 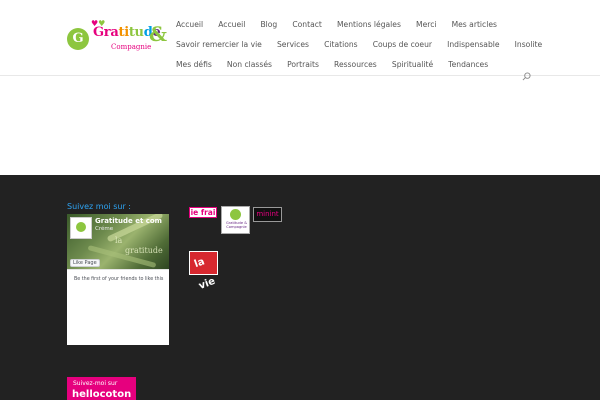 I want to click on badge-frai: ie frai, so click(x=203, y=212).